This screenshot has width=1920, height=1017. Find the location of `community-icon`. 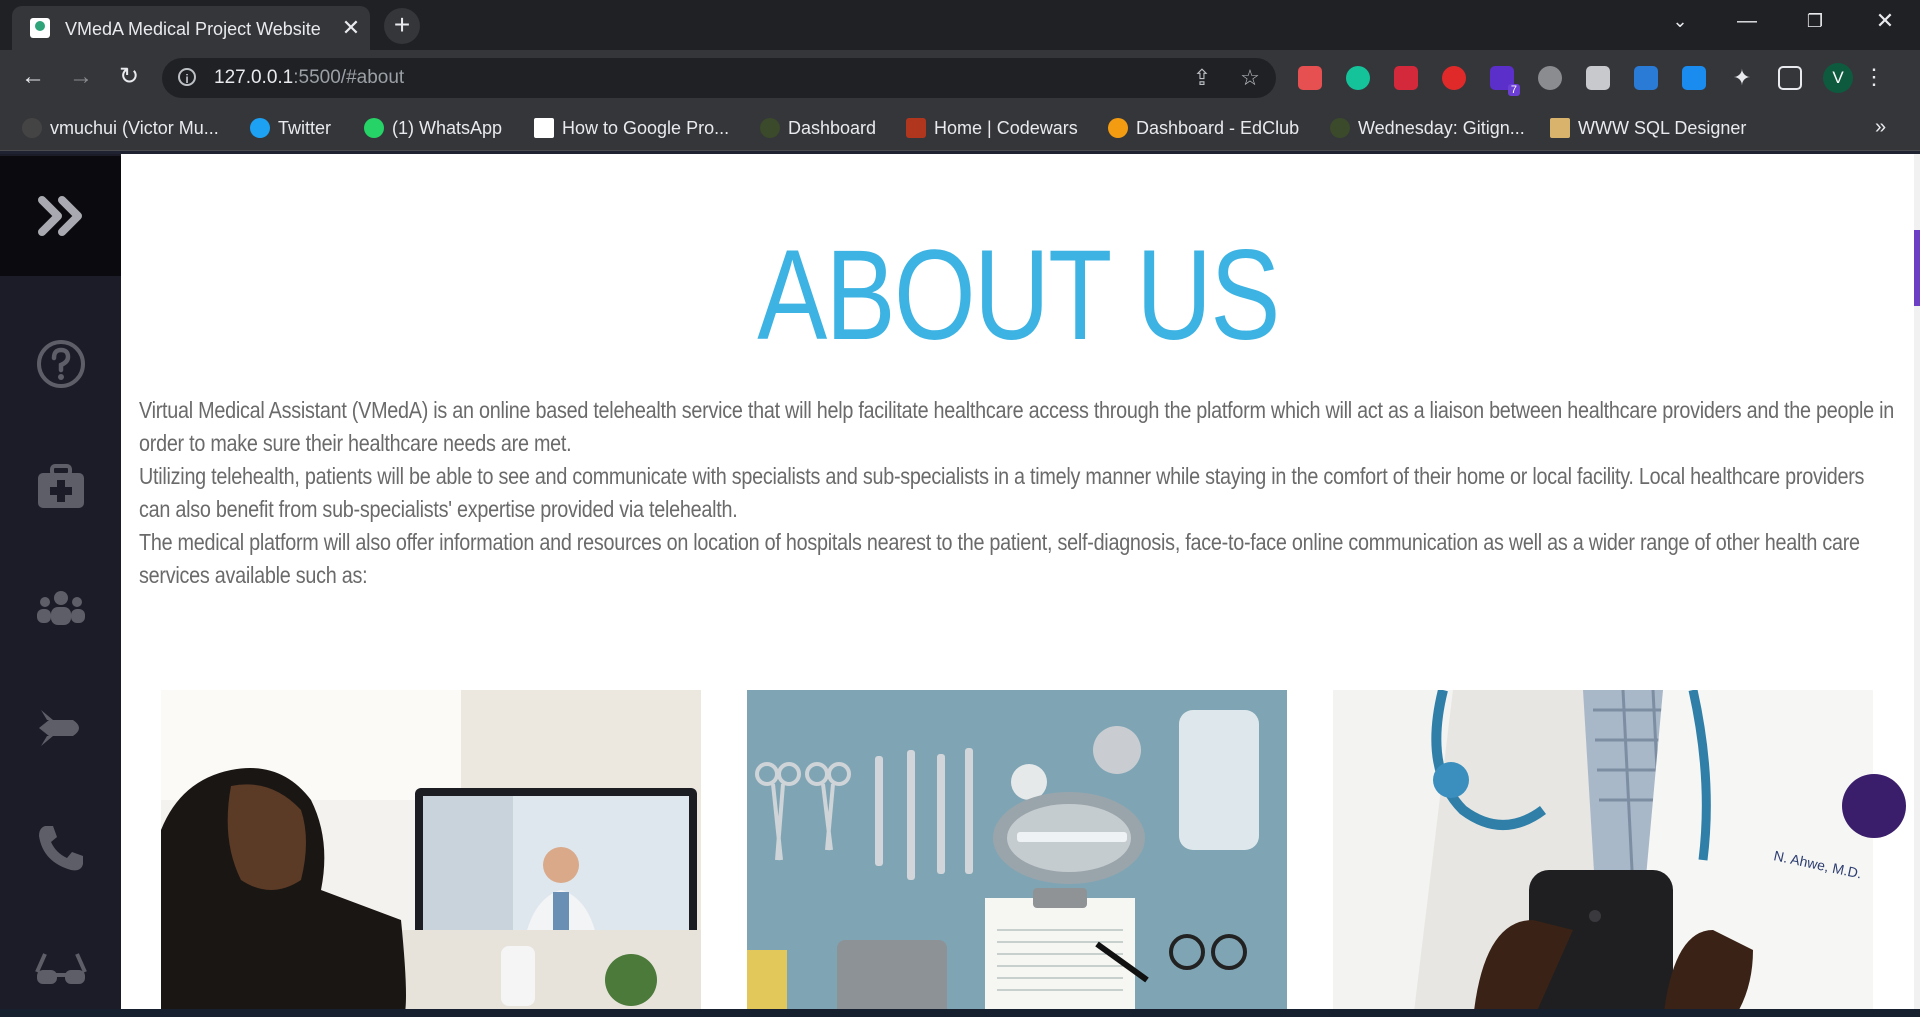

community-icon is located at coordinates (61, 608).